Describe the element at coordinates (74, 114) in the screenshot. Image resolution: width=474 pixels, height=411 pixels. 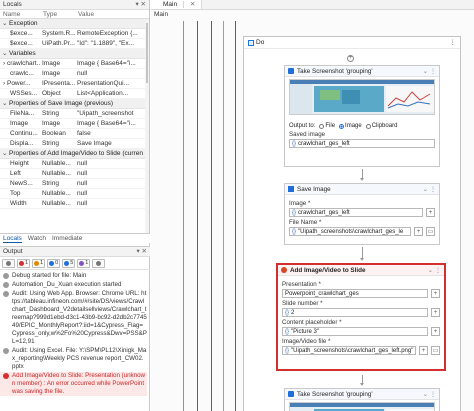
I see `locals-row: FileNa... String "Uipath_screenshot` at that location.